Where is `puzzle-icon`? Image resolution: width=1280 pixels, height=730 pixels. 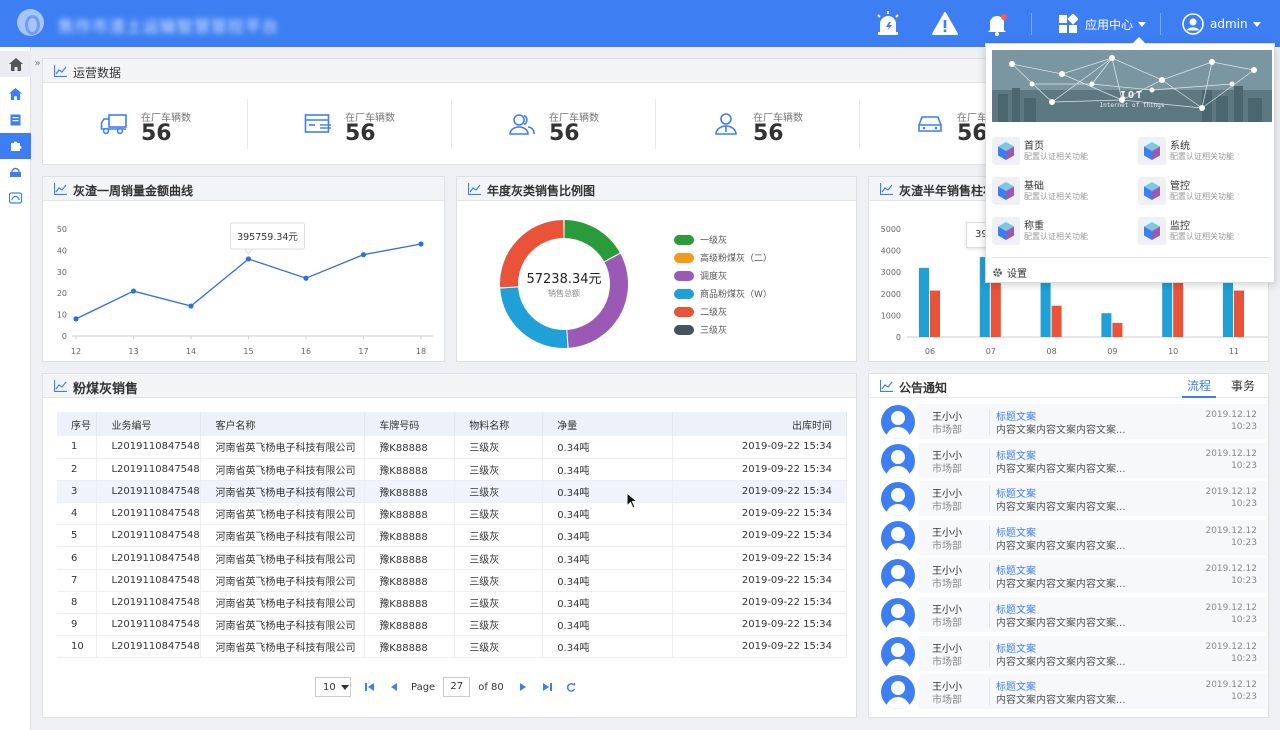
puzzle-icon is located at coordinates (15, 146).